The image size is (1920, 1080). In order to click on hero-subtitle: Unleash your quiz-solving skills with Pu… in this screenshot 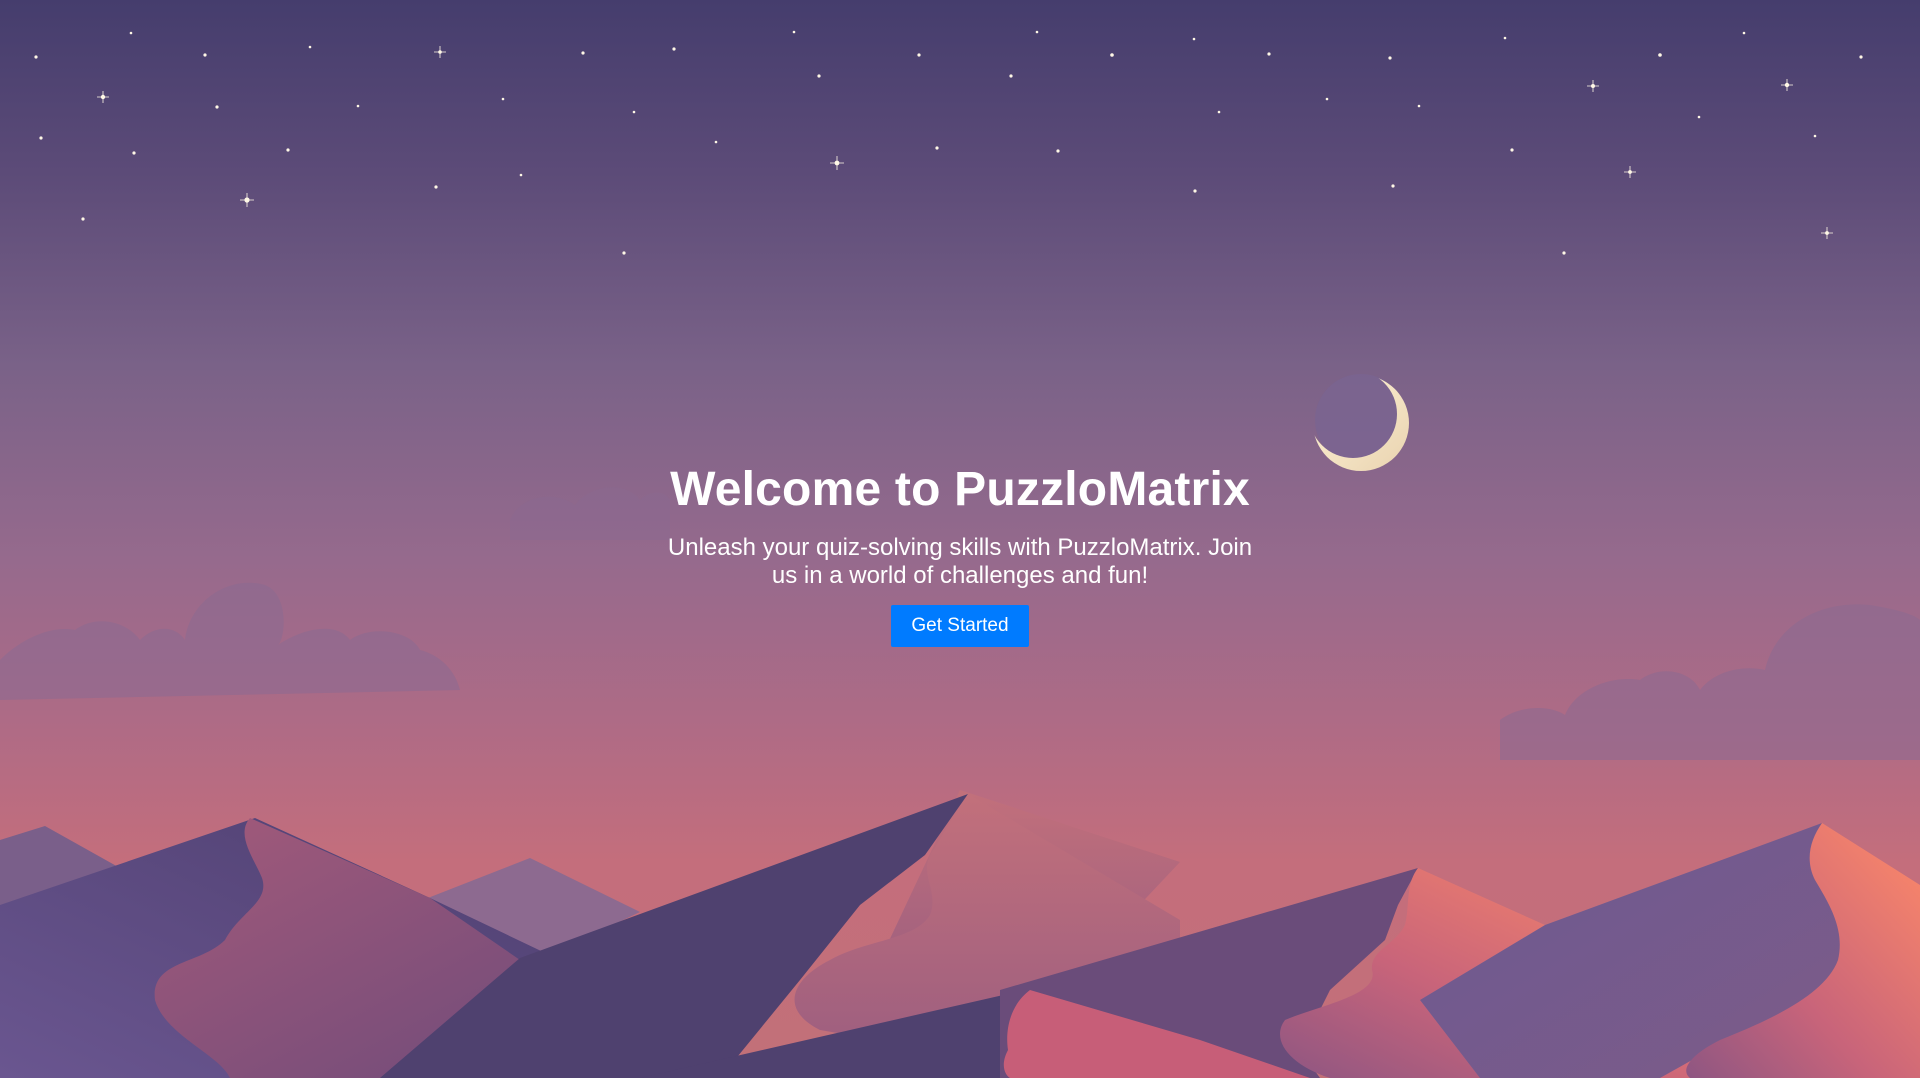, I will do `click(960, 561)`.